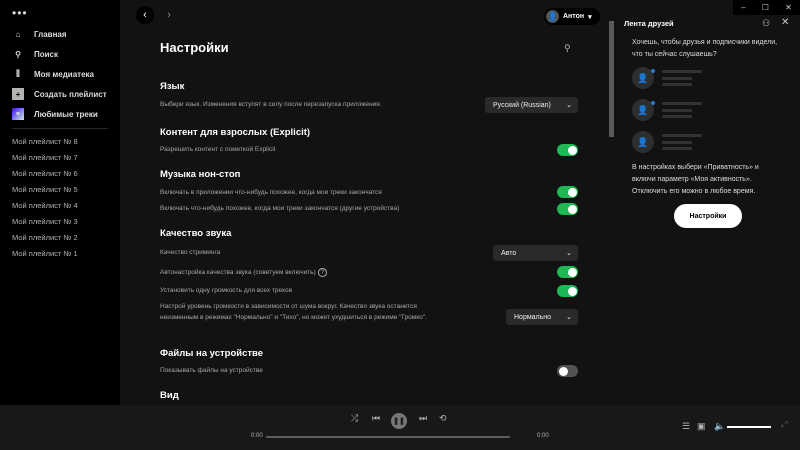 The height and width of the screenshot is (450, 800). What do you see at coordinates (388, 437) in the screenshot?
I see `progress-bar` at bounding box center [388, 437].